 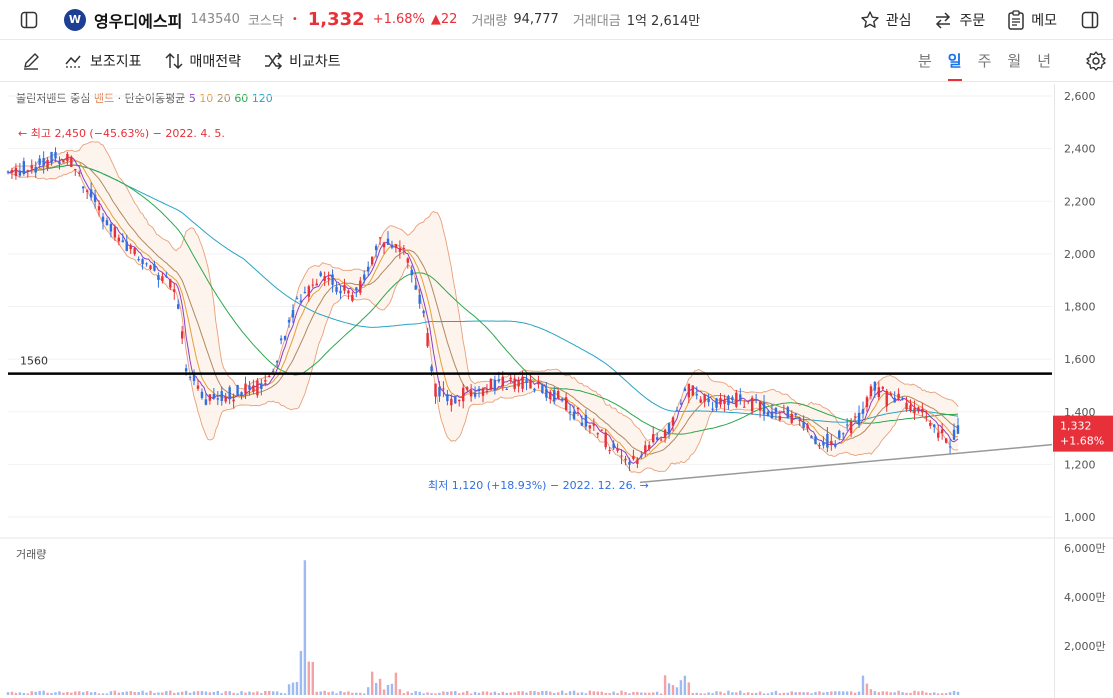 I want to click on gear-icon, so click(x=1096, y=63).